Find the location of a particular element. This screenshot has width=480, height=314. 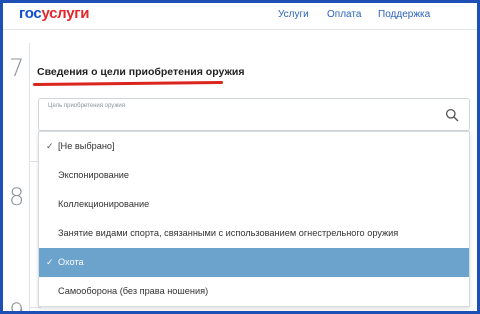

nav-link-services: Услуги is located at coordinates (293, 15).